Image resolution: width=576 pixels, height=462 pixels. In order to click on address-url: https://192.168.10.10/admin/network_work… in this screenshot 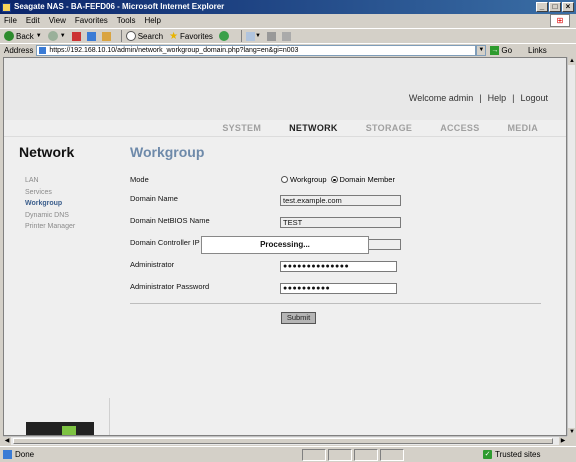, I will do `click(174, 50)`.